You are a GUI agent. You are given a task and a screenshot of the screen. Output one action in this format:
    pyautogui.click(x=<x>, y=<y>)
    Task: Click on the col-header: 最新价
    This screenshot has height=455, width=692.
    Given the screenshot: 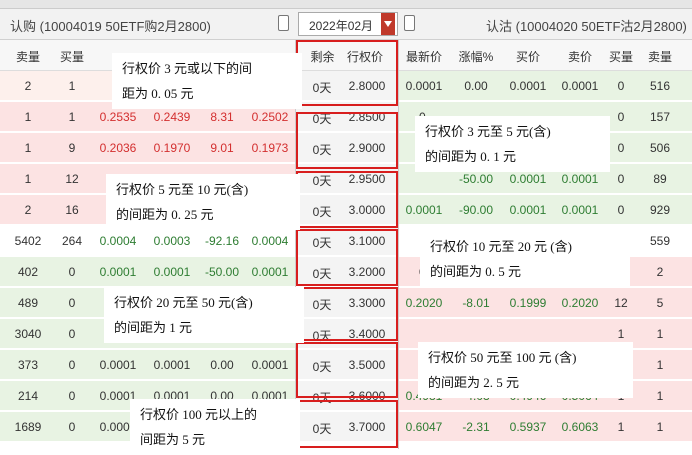 What is the action you would take?
    pyautogui.click(x=424, y=56)
    